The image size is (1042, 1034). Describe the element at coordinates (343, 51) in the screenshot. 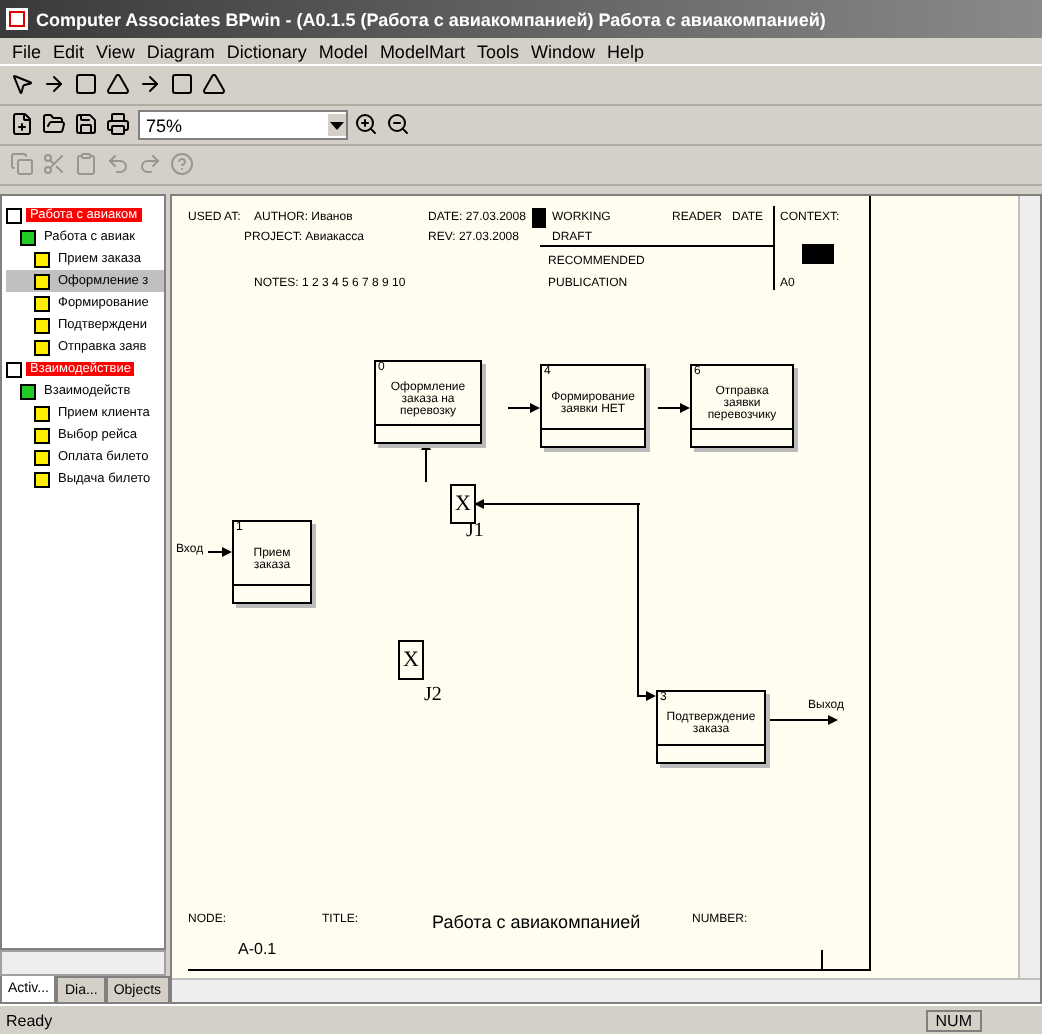

I see `menu-item: Model` at that location.